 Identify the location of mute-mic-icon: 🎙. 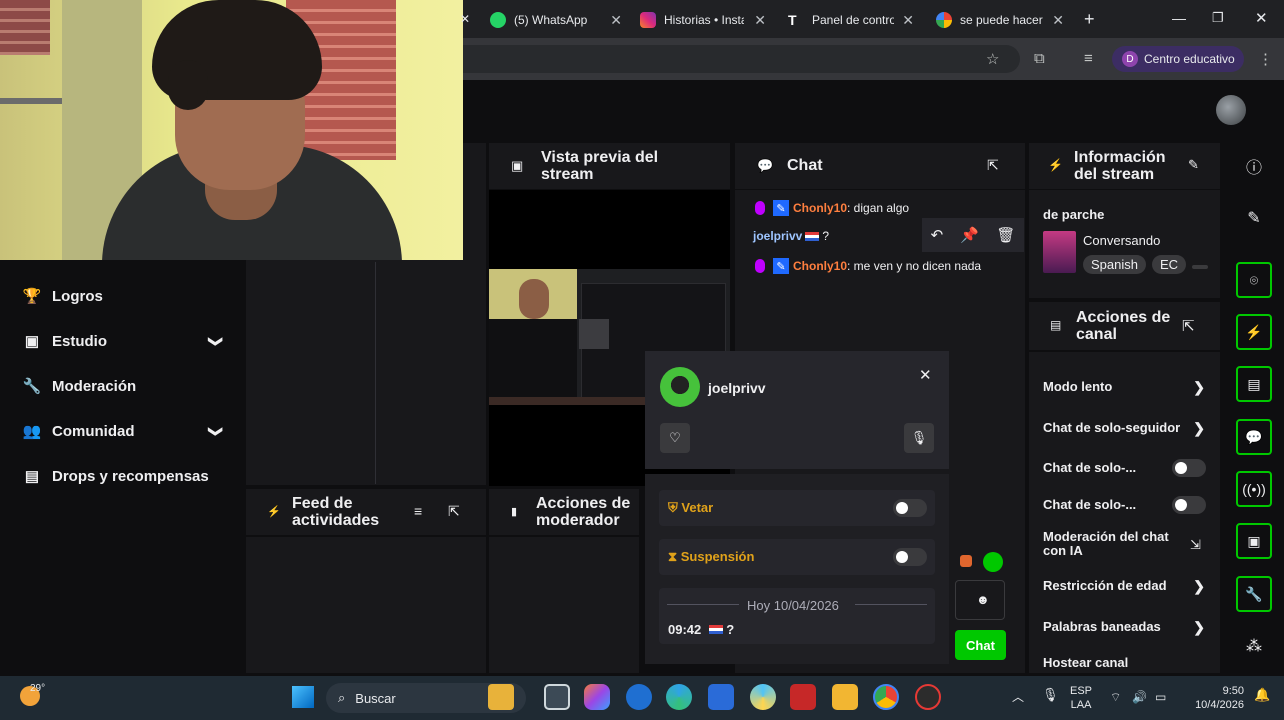
(919, 437).